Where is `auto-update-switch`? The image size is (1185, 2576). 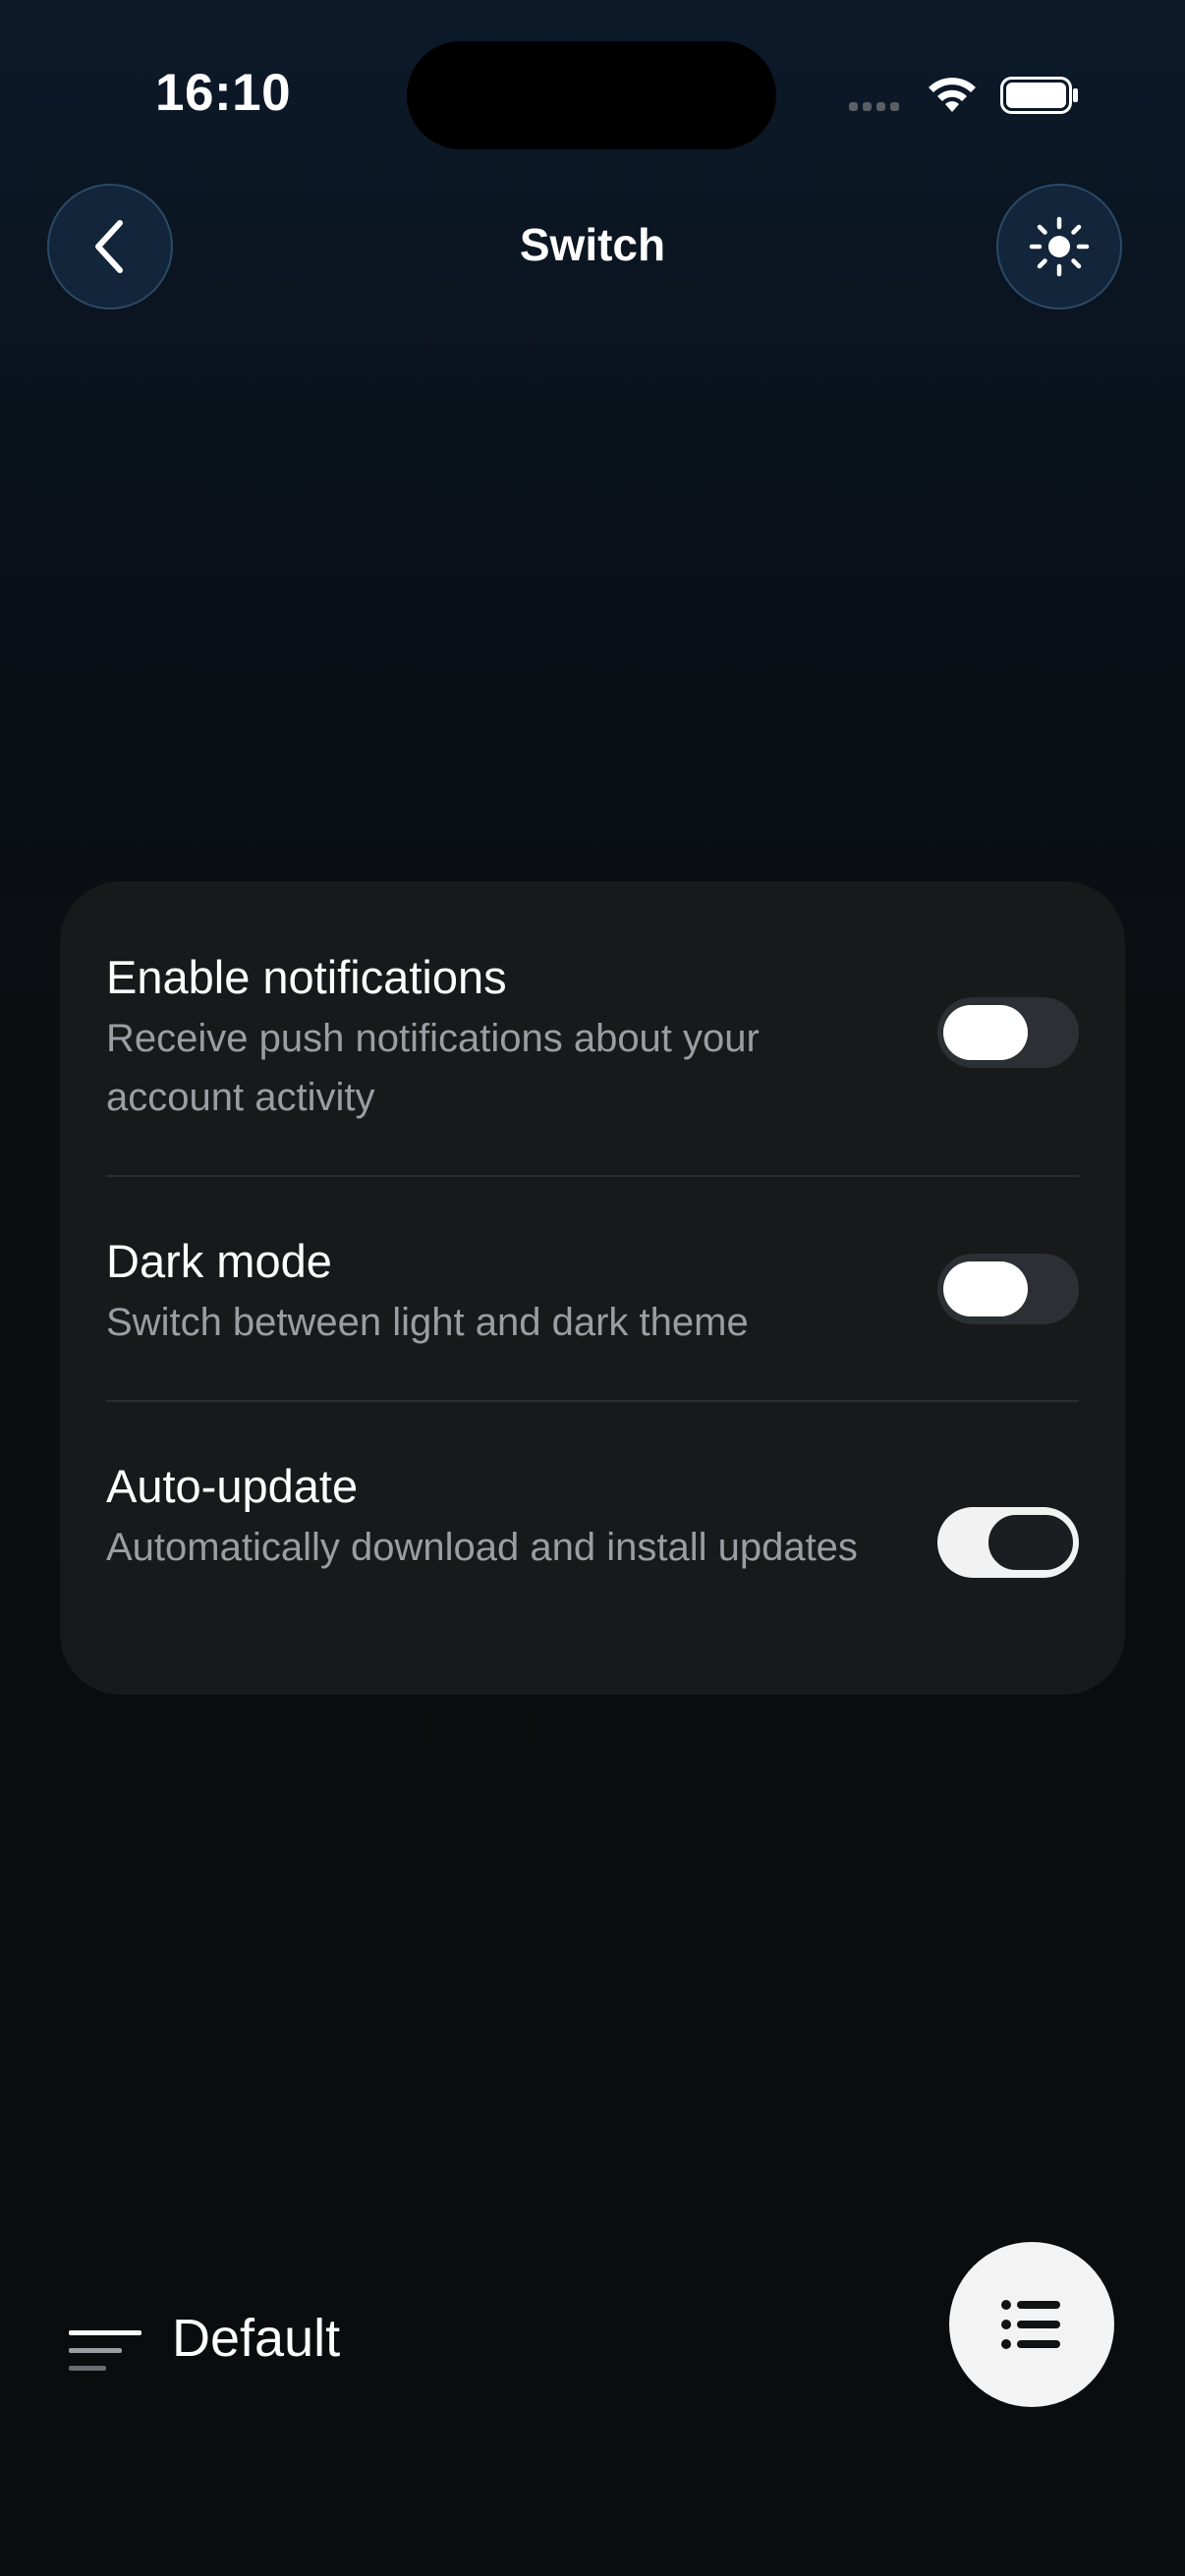 auto-update-switch is located at coordinates (1008, 1542).